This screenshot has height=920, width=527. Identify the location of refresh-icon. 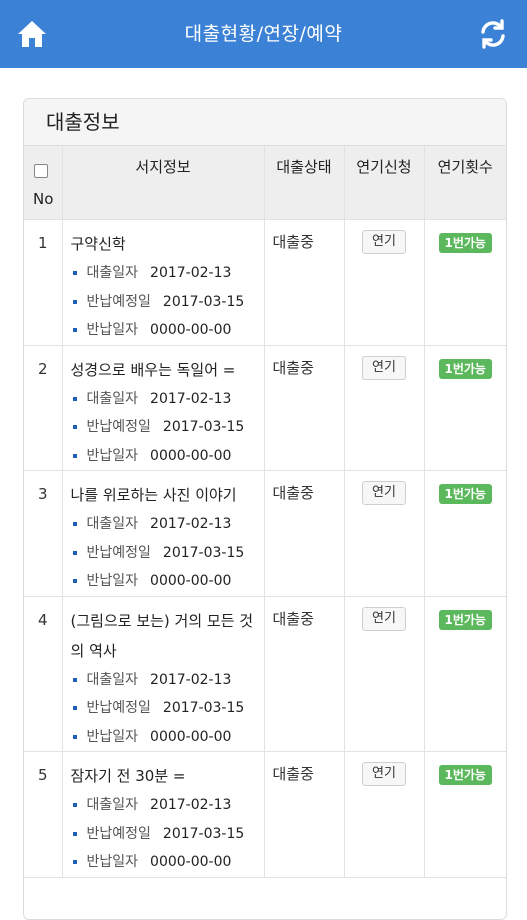
(493, 34).